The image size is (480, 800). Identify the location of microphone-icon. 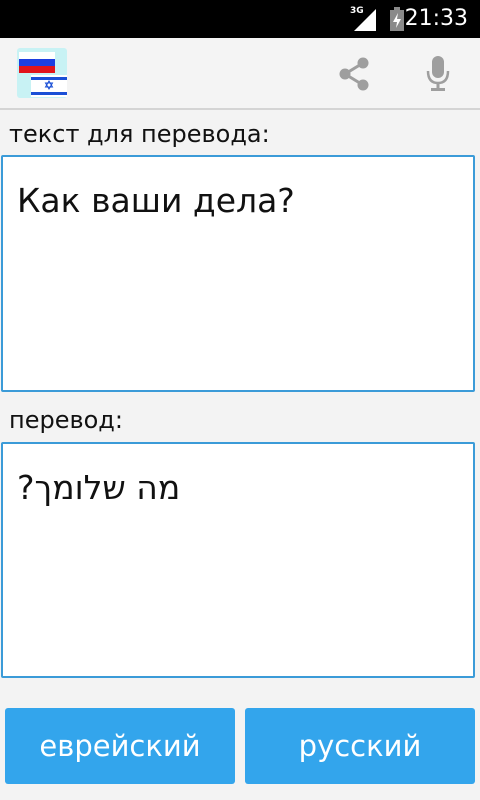
(438, 73).